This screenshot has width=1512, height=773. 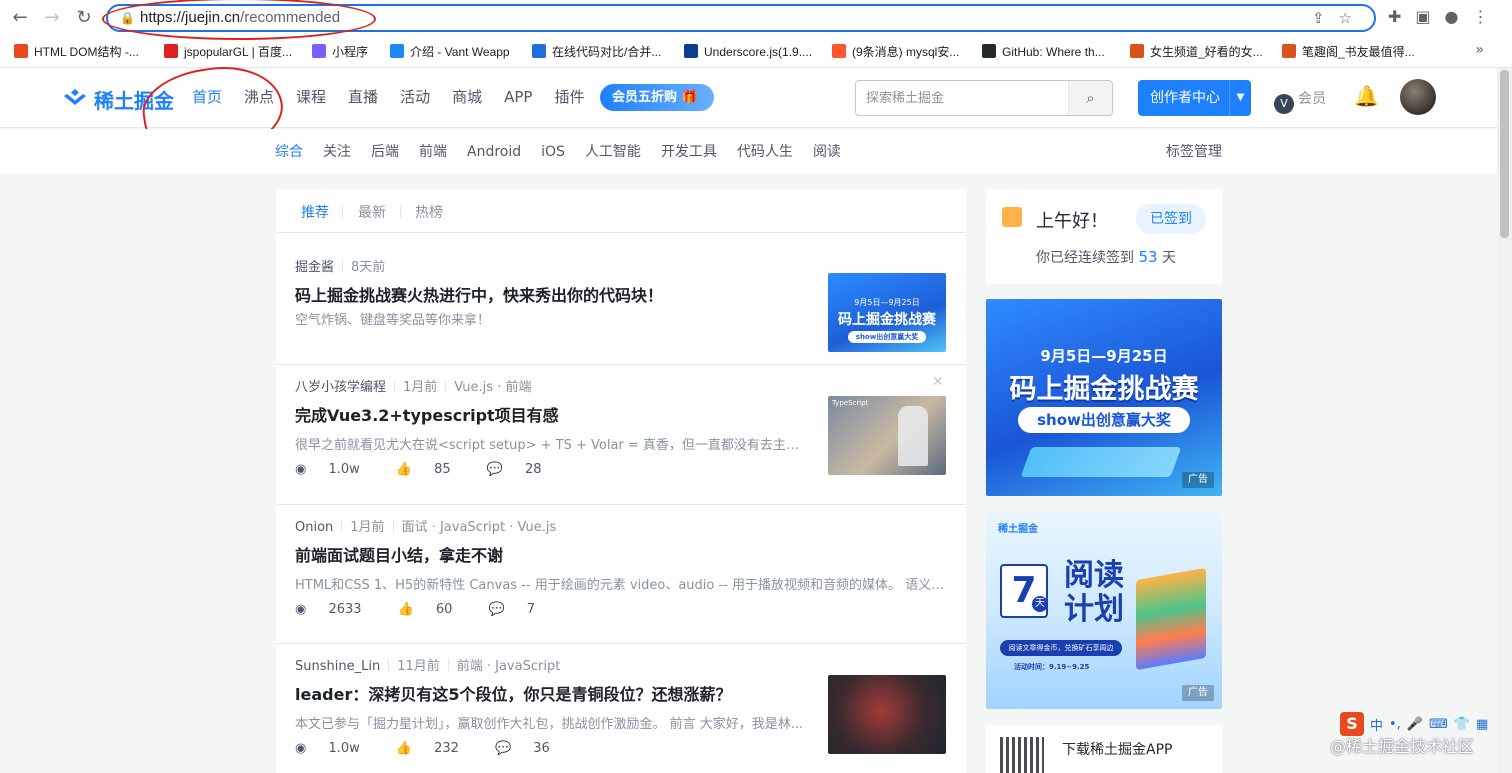 What do you see at coordinates (520, 609) in the screenshot?
I see `comments-stat: 💬 7` at bounding box center [520, 609].